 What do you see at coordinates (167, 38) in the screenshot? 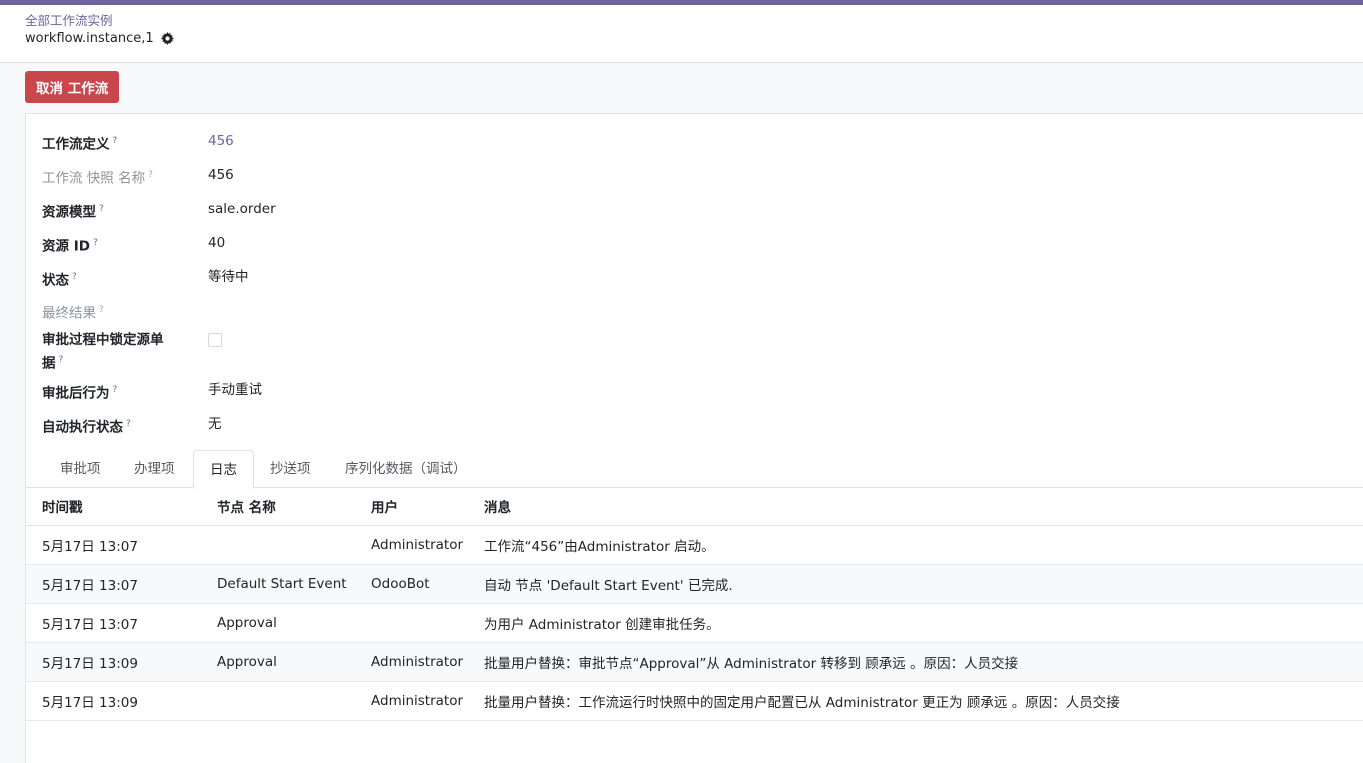
I see `gear-icon` at bounding box center [167, 38].